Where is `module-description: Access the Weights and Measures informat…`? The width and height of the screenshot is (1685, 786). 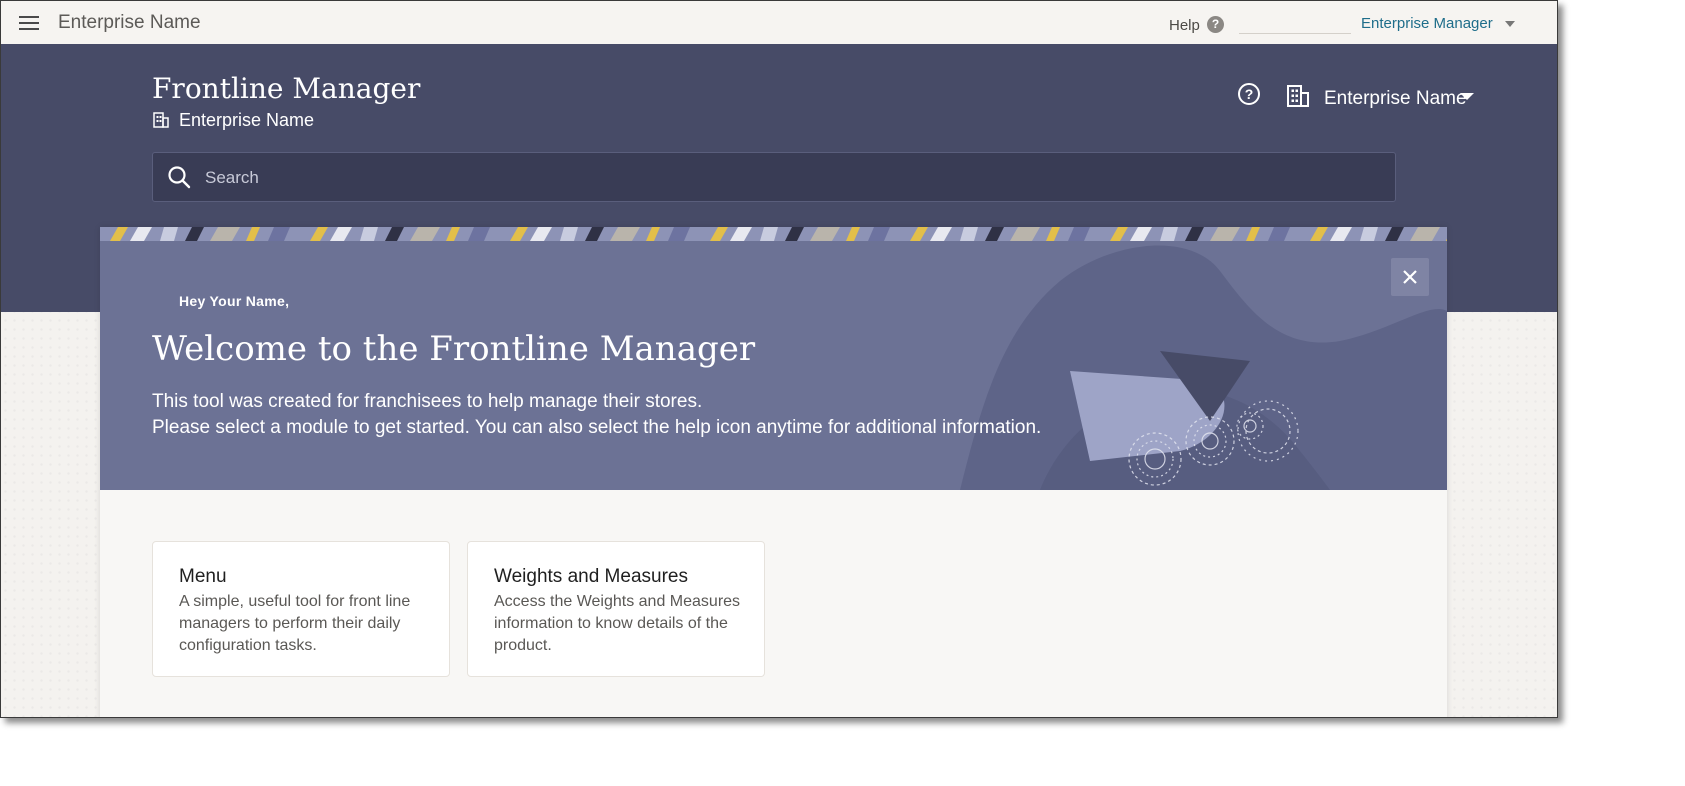 module-description: Access the Weights and Measures informat… is located at coordinates (617, 623).